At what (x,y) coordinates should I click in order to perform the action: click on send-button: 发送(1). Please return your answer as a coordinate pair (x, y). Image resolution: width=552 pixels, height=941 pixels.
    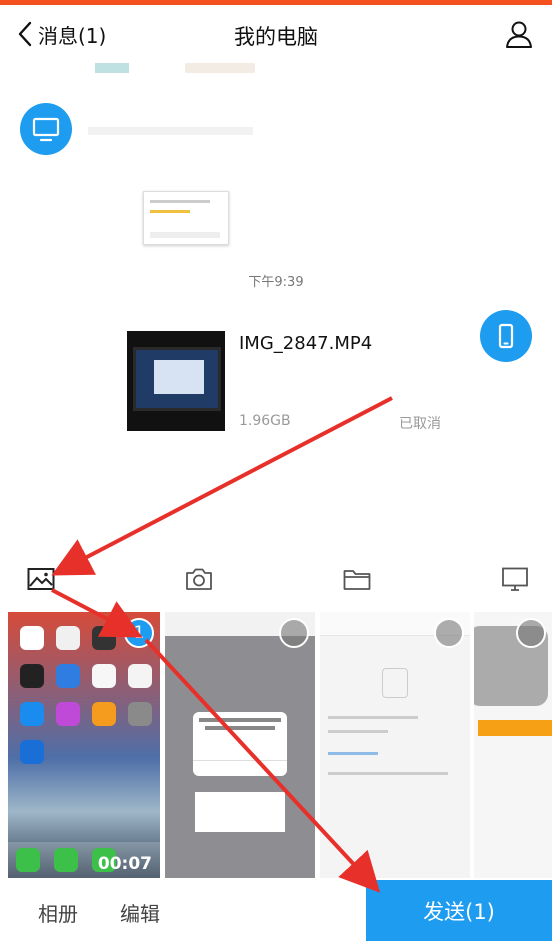
    Looking at the image, I should click on (459, 910).